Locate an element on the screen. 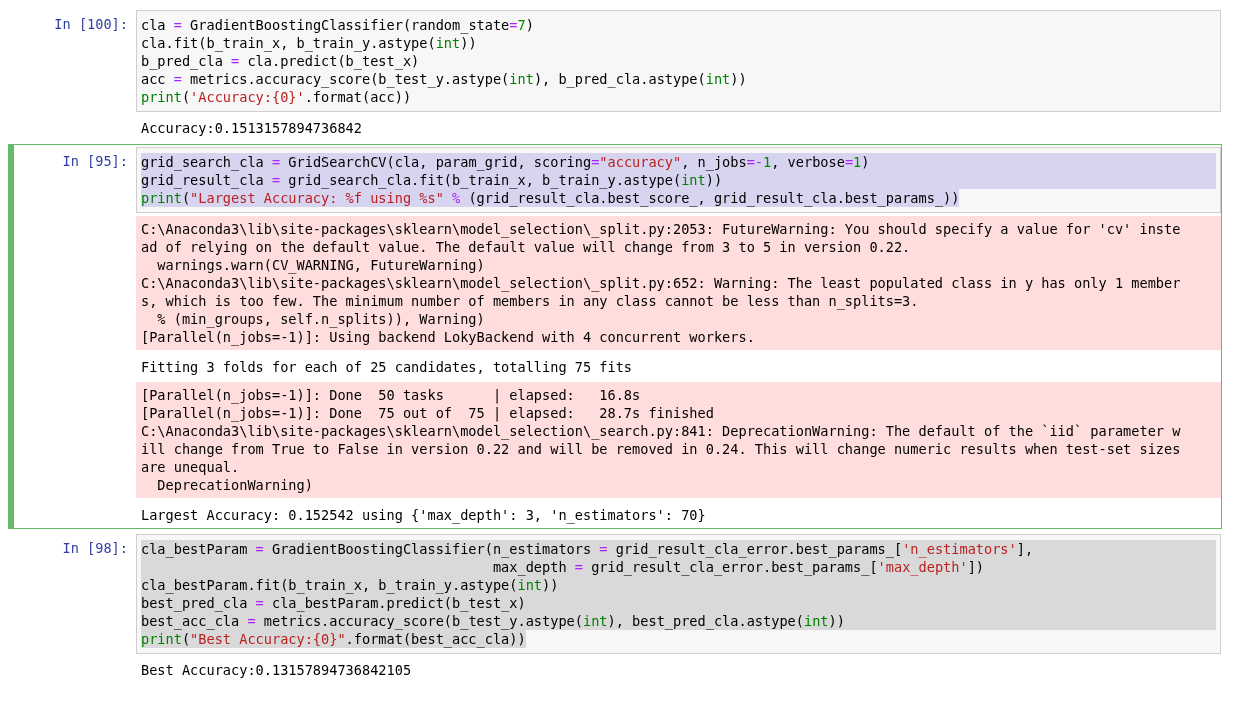 This screenshot has width=1234, height=719. input-prompt: In [98]: is located at coordinates (95, 548).